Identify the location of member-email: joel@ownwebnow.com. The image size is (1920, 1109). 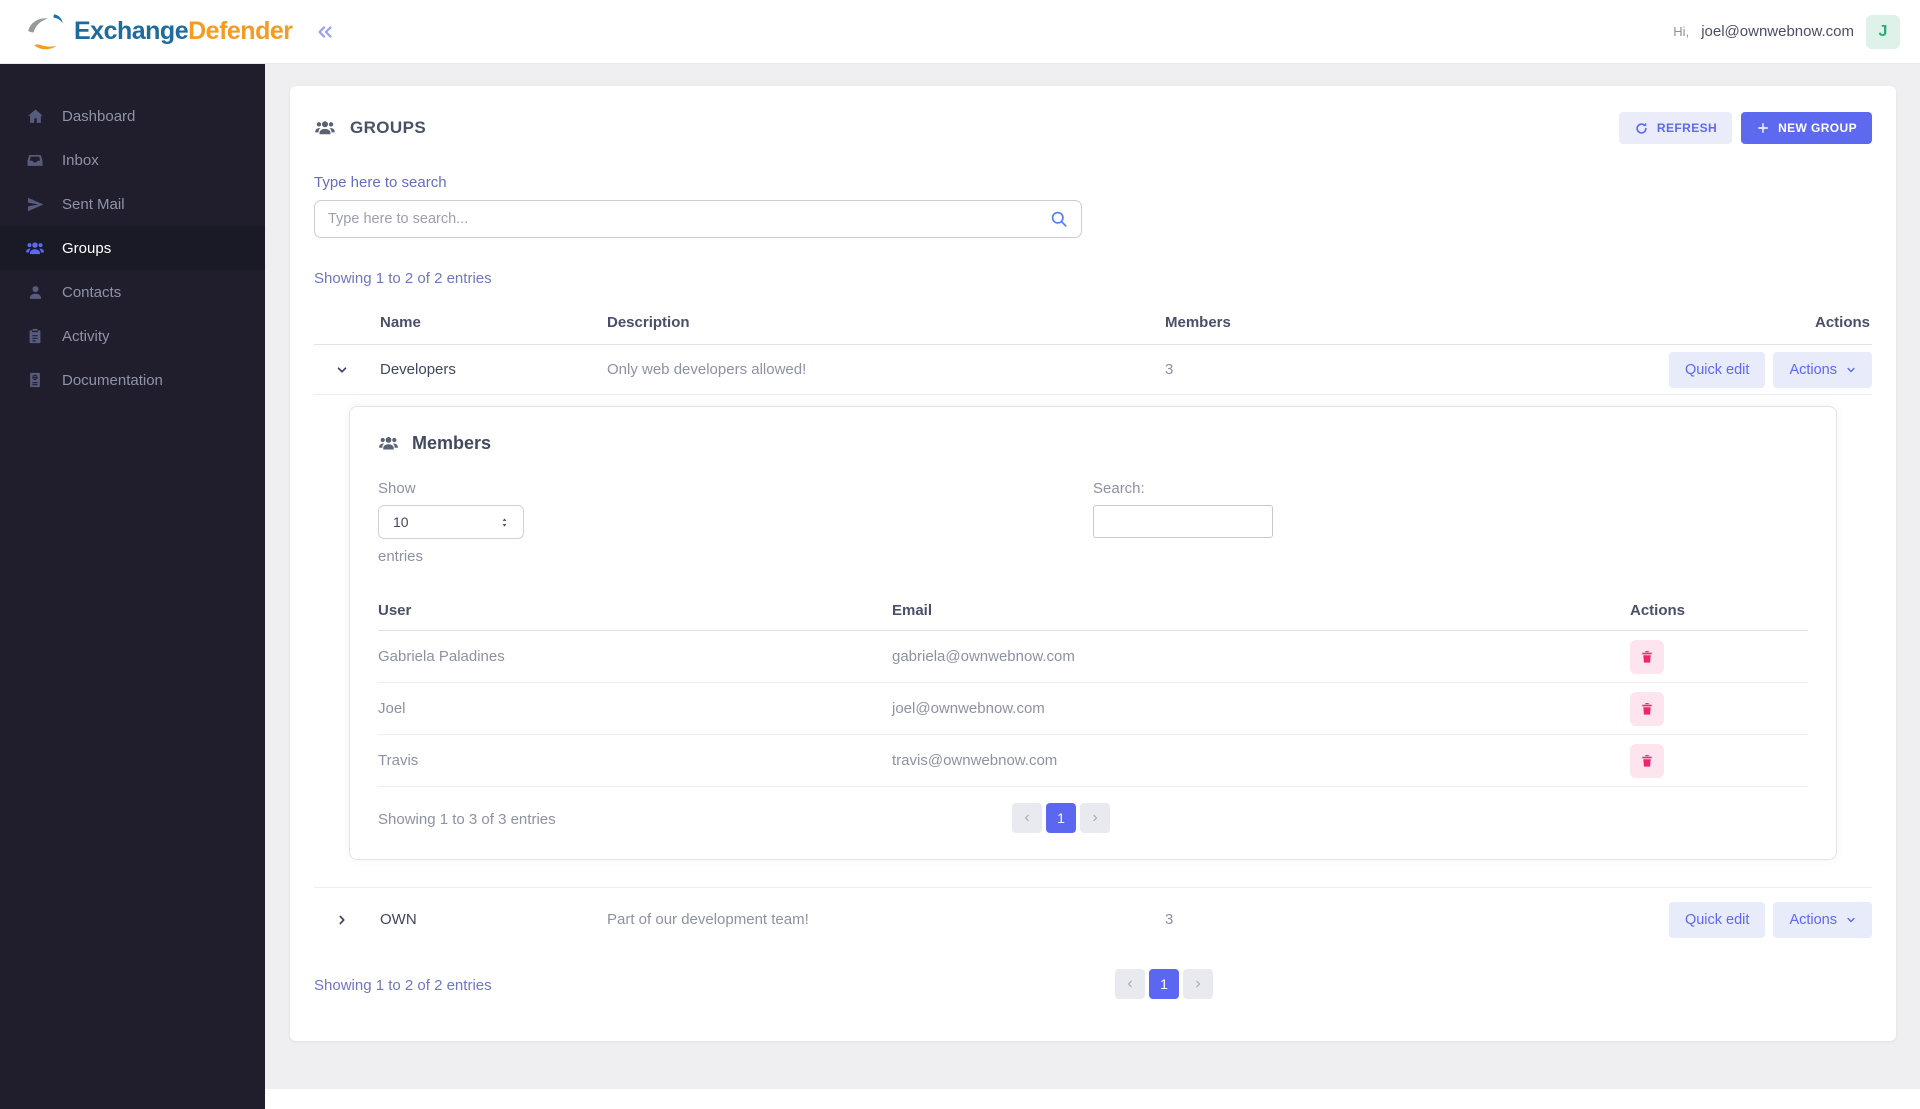
(968, 708).